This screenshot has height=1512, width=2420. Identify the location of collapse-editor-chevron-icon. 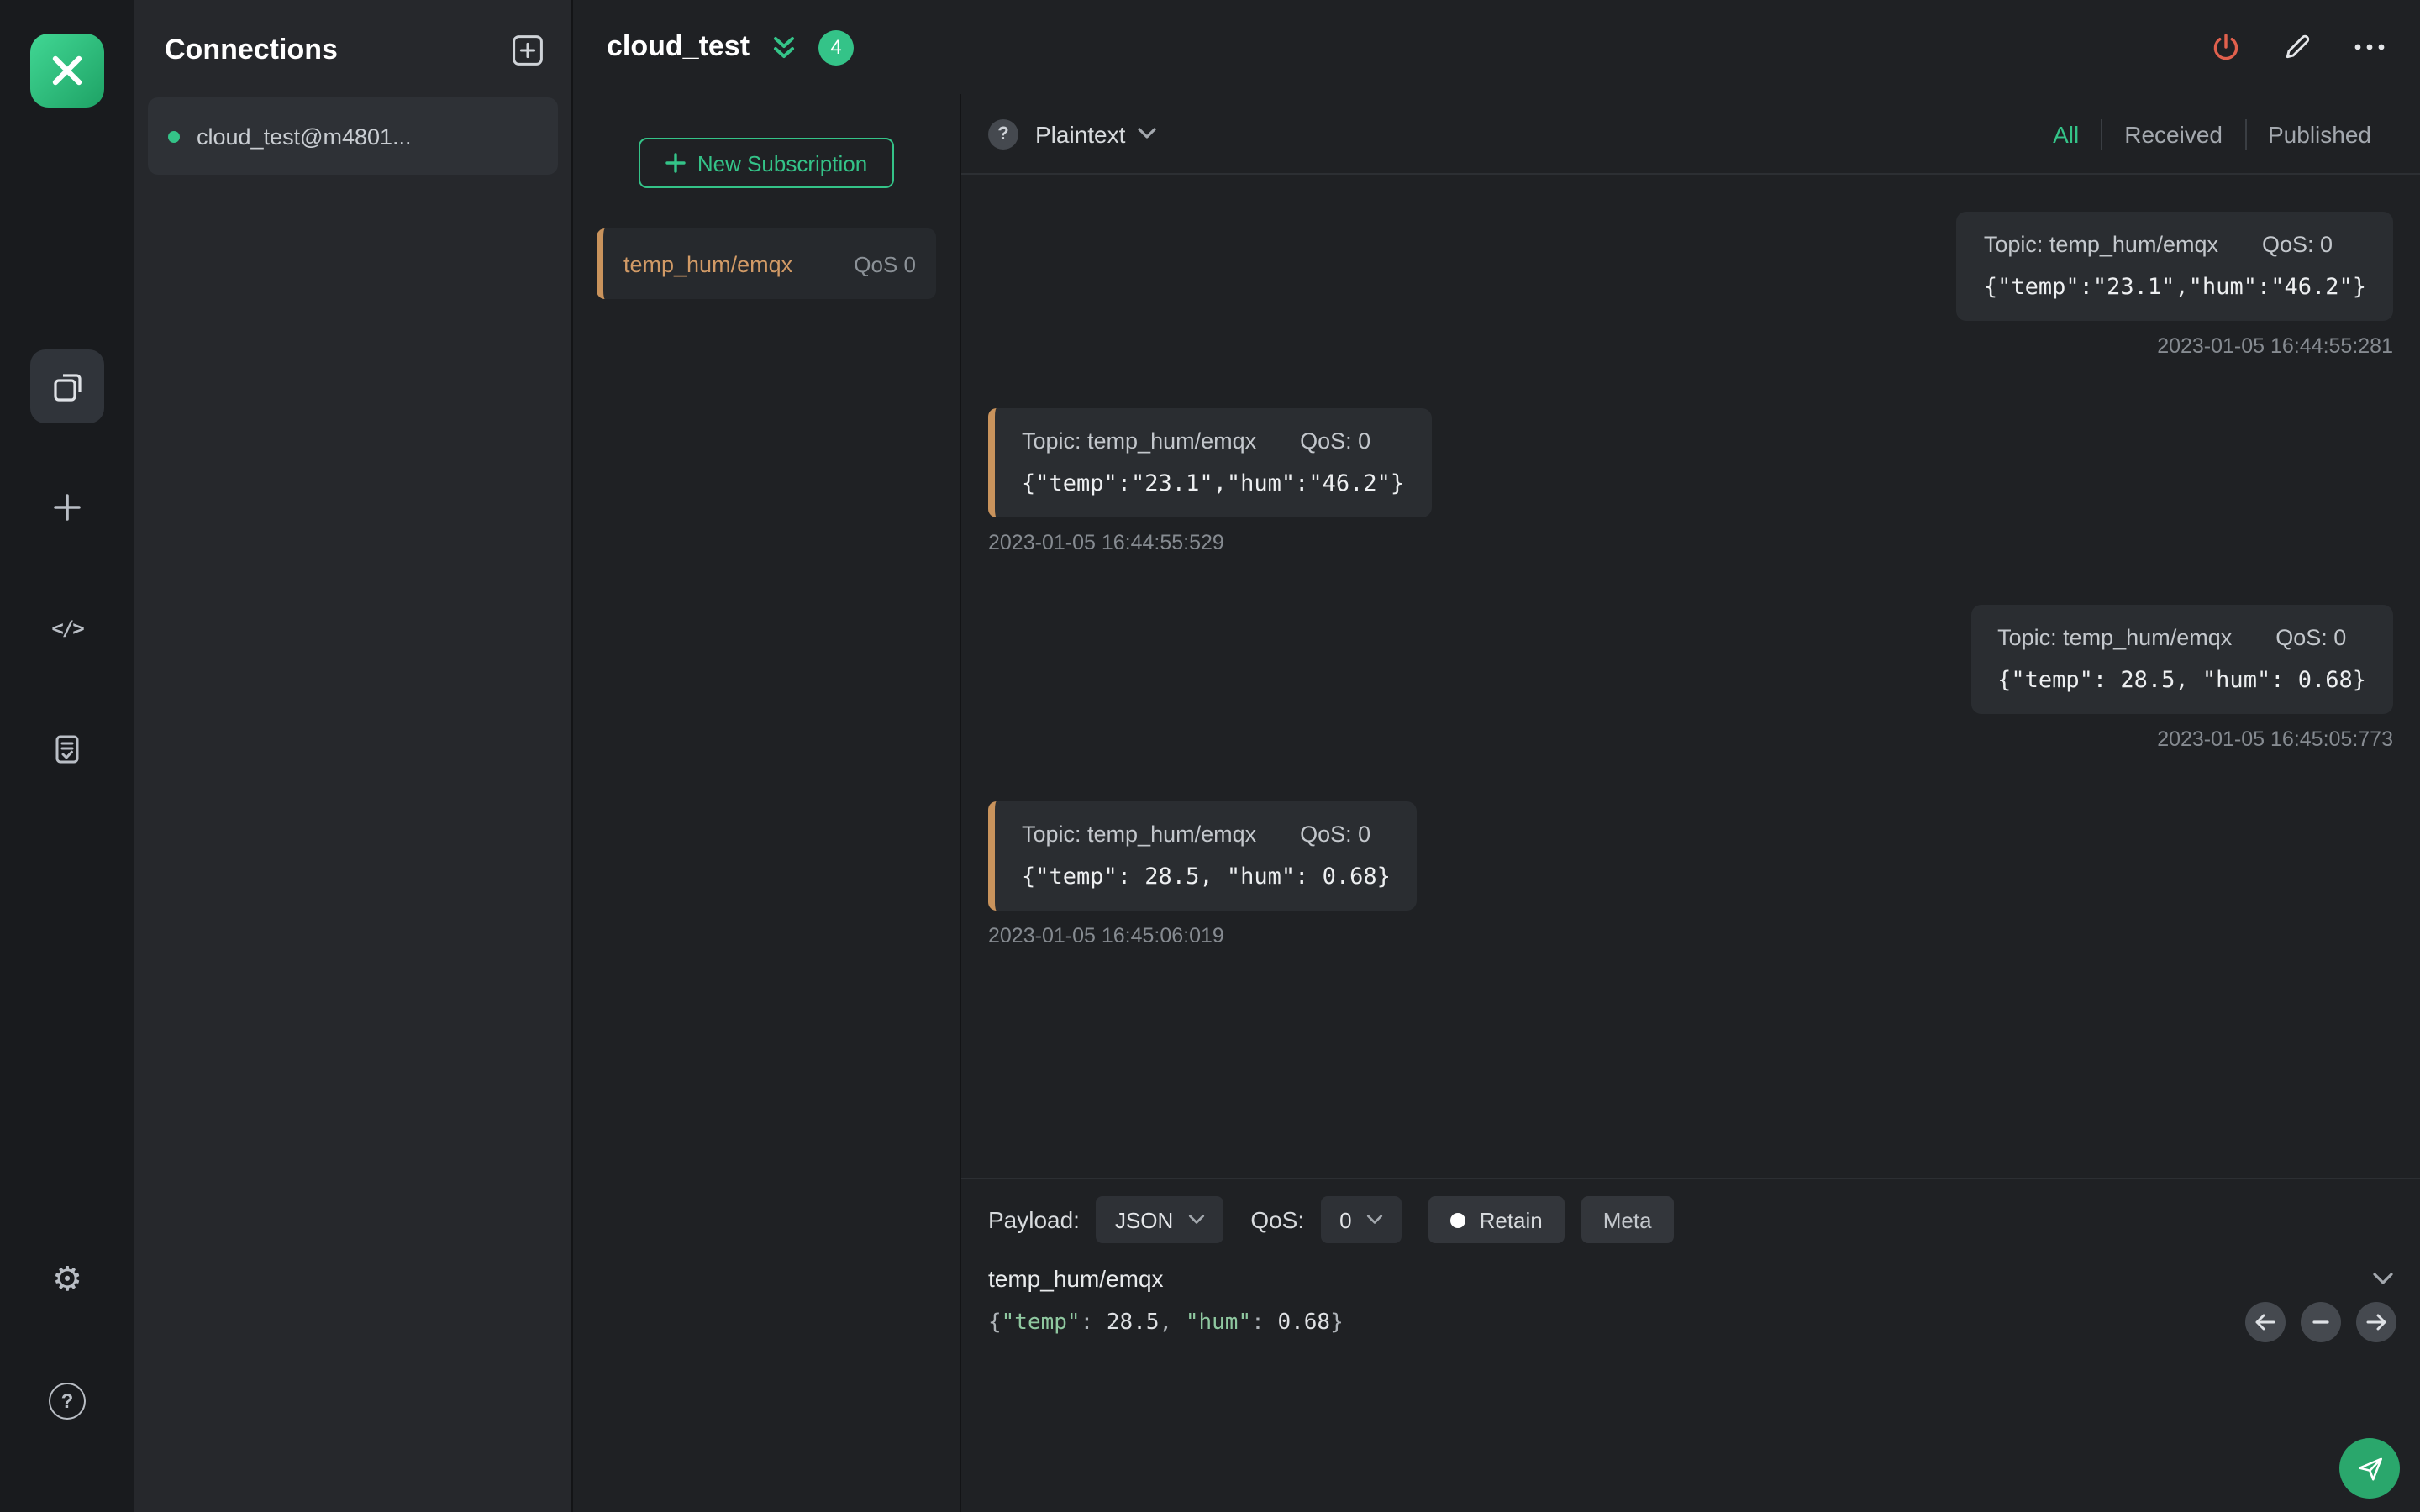
(2383, 1278).